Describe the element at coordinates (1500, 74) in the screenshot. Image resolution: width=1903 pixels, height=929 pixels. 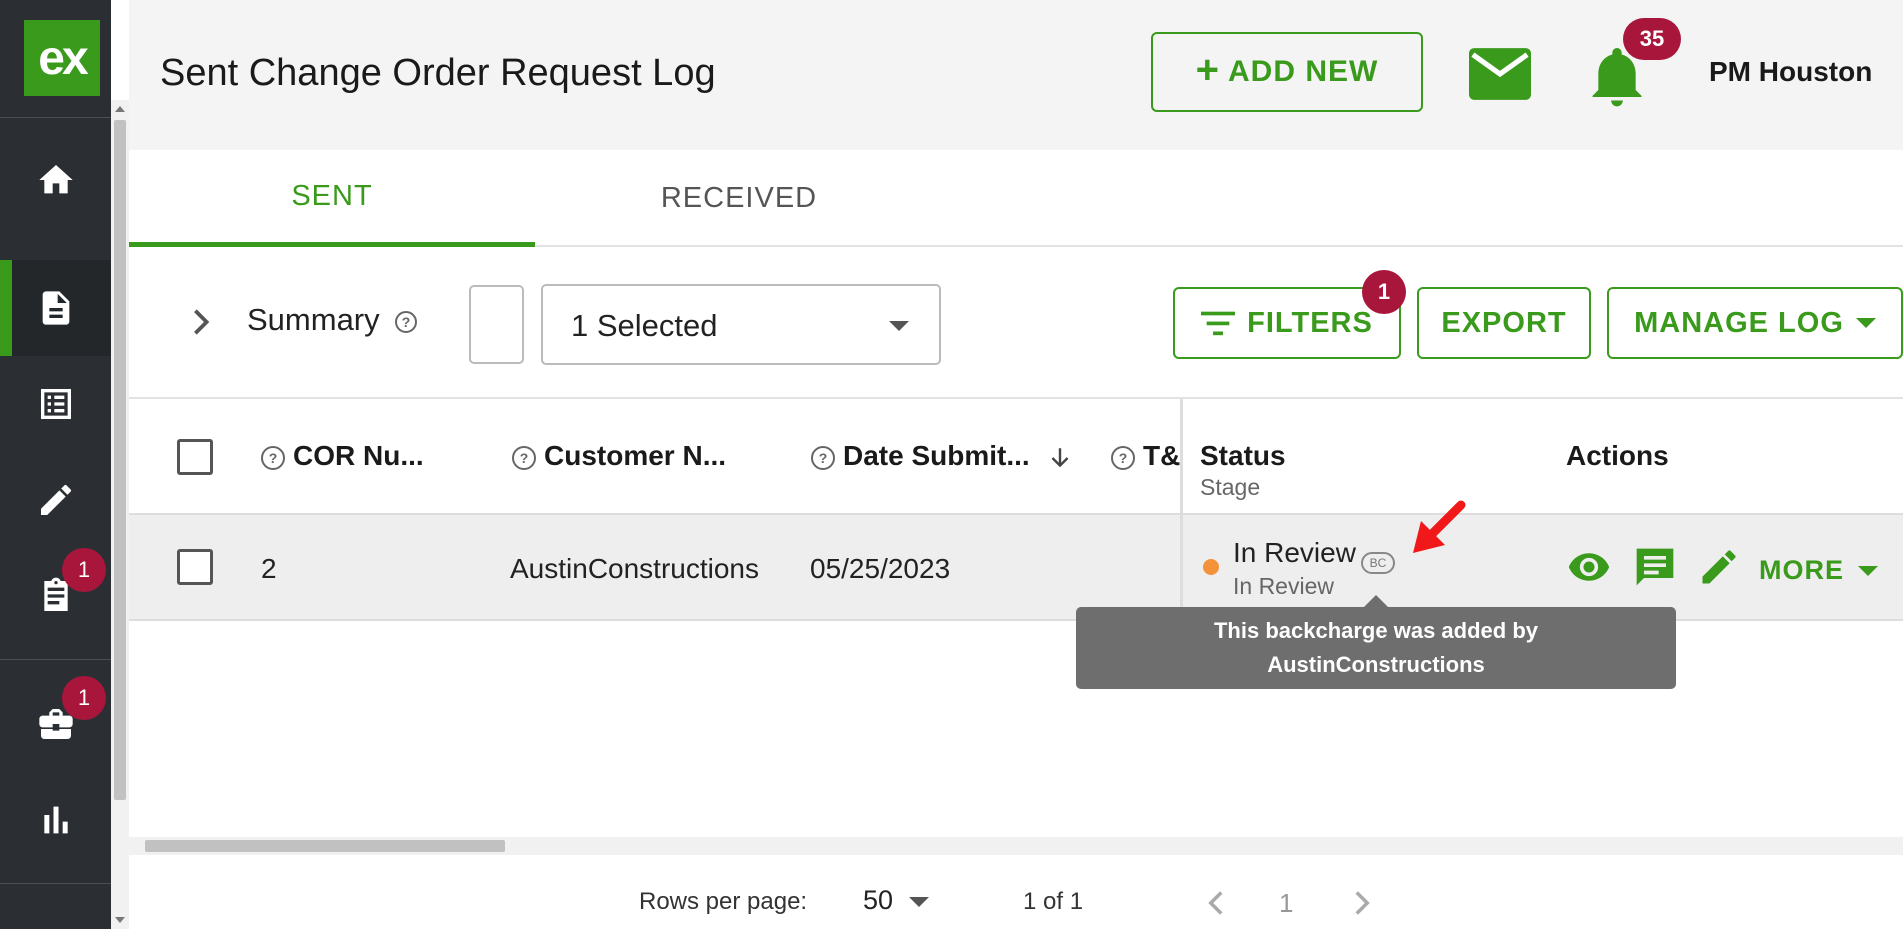
I see `mail-icon` at that location.